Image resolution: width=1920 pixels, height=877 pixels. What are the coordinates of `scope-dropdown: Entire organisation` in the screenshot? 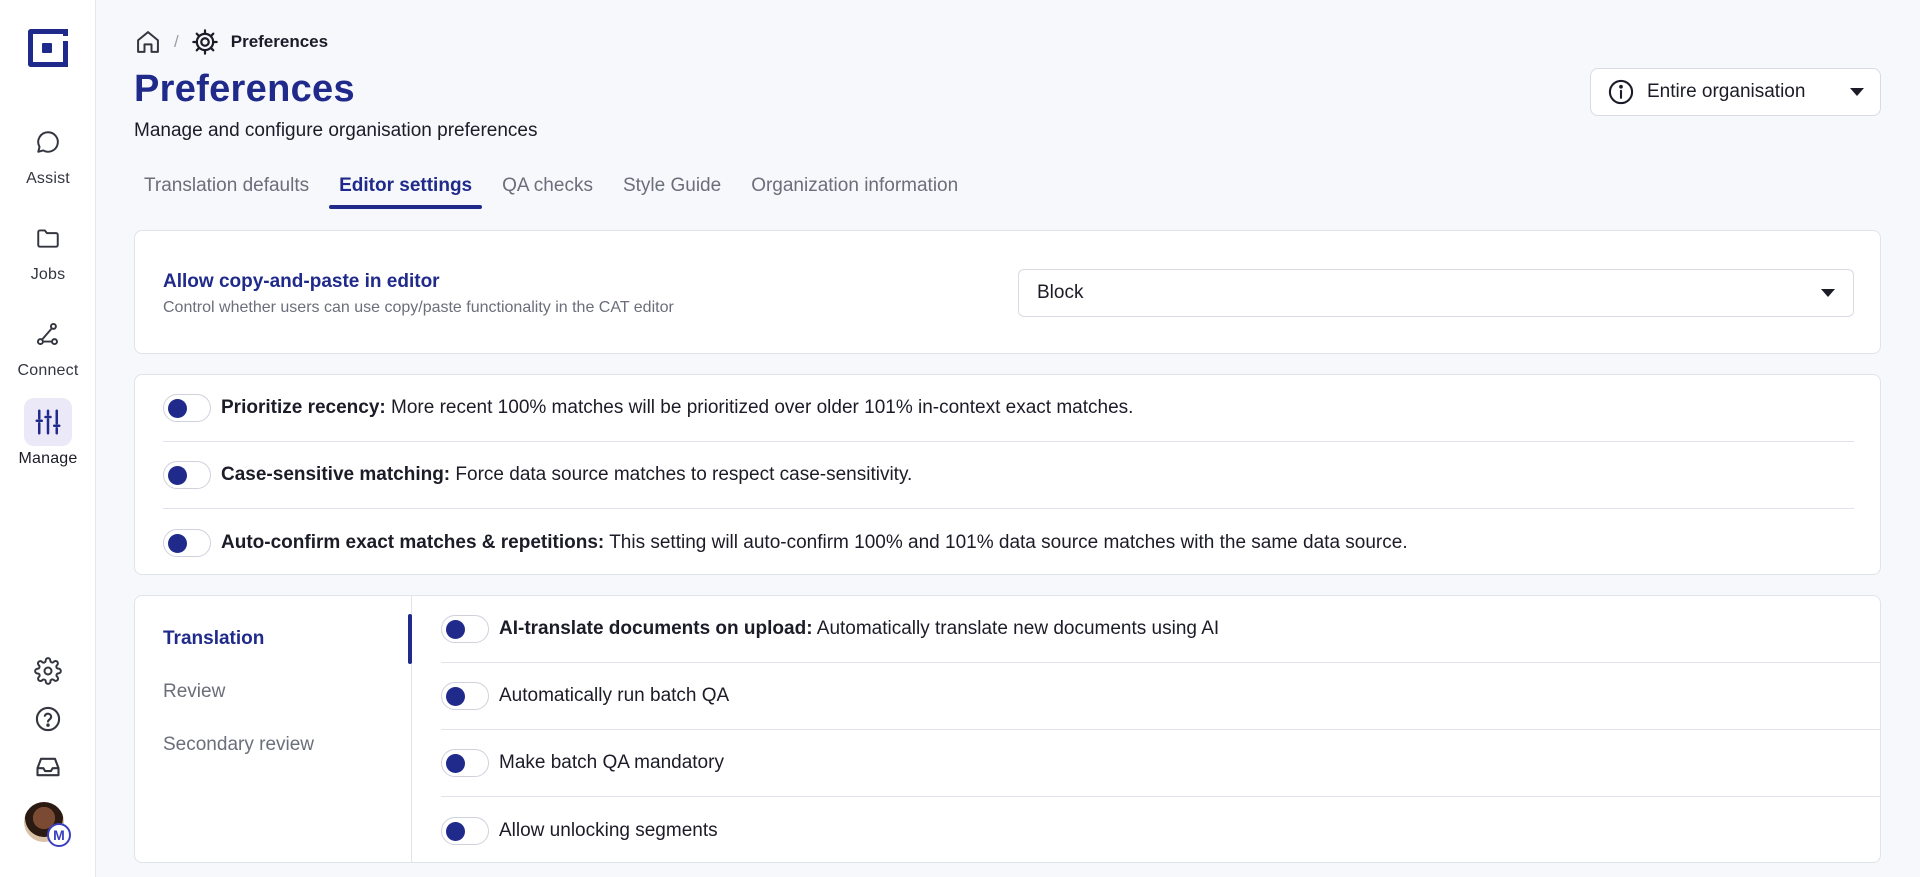 It's located at (1735, 92).